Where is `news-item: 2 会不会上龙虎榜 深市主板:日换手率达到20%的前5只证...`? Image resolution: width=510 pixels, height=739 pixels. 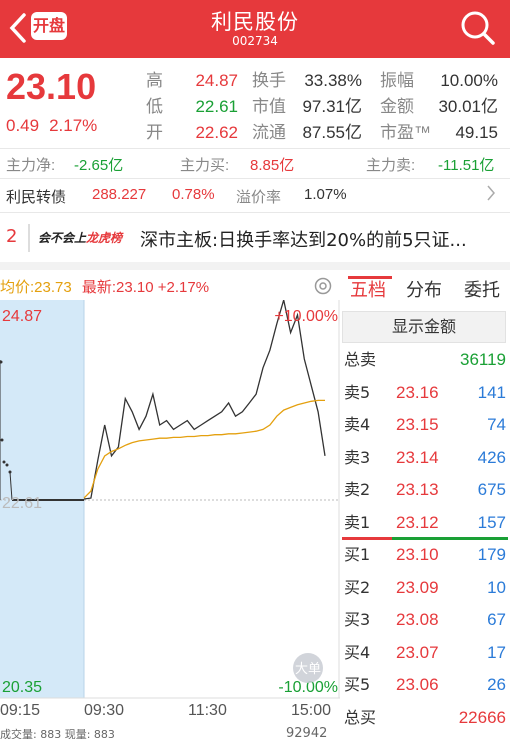 news-item: 2 会不会上龙虎榜 深市主板:日换手率达到20%的前5只证... is located at coordinates (255, 237).